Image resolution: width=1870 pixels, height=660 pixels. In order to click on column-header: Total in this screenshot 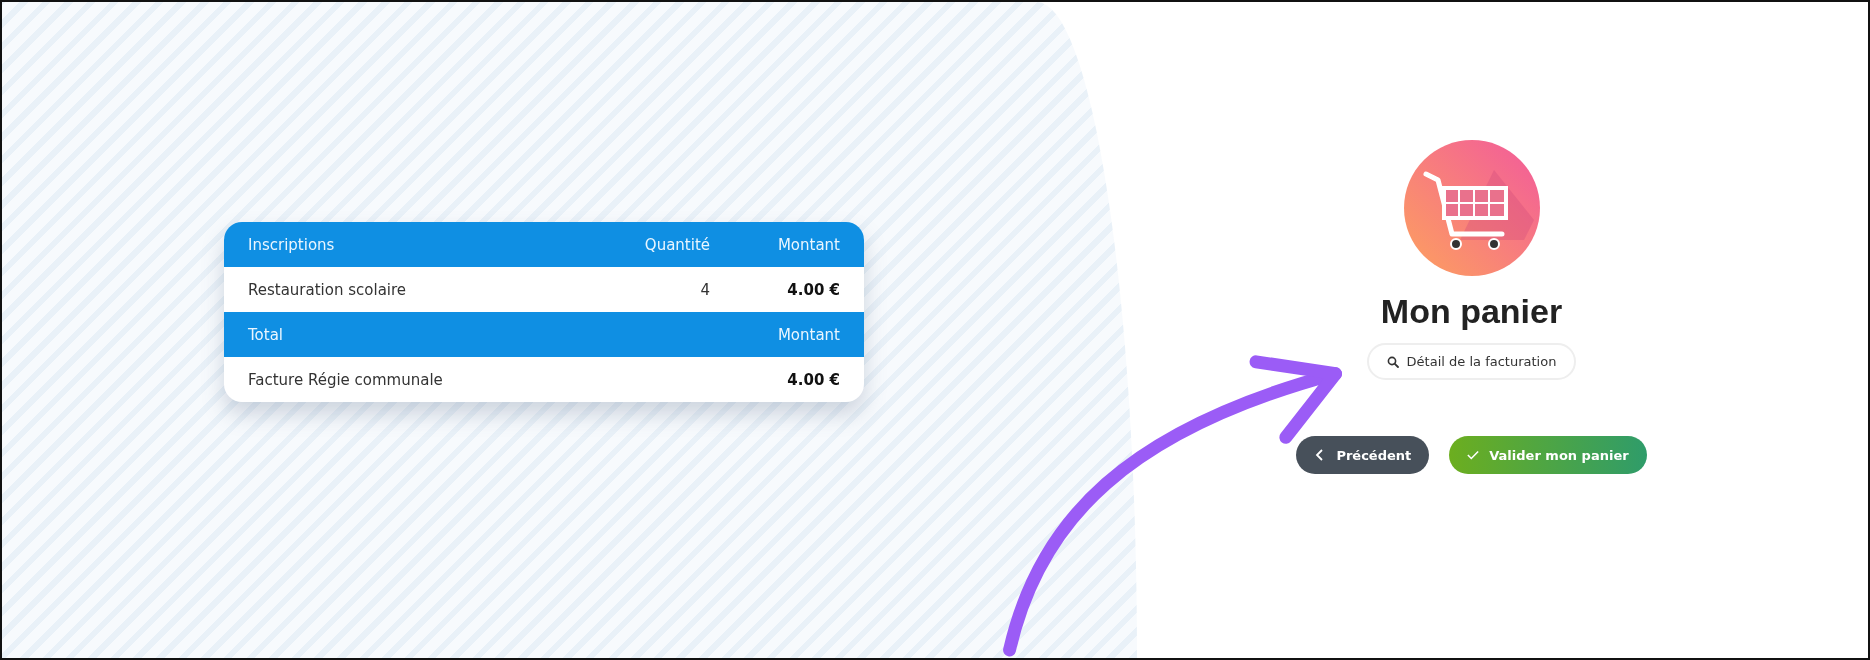, I will do `click(266, 334)`.